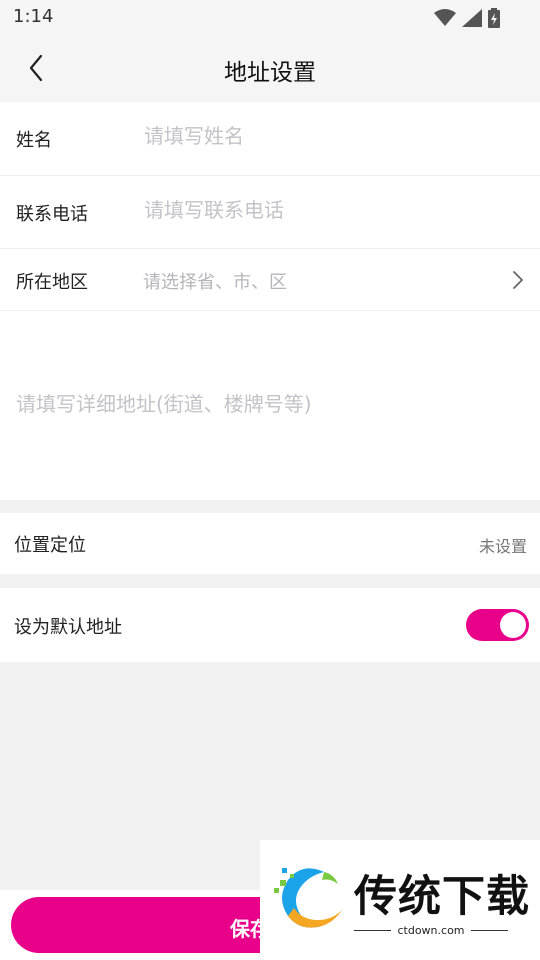 Image resolution: width=540 pixels, height=960 pixels. What do you see at coordinates (50, 545) in the screenshot?
I see `location-label: 位置定位` at bounding box center [50, 545].